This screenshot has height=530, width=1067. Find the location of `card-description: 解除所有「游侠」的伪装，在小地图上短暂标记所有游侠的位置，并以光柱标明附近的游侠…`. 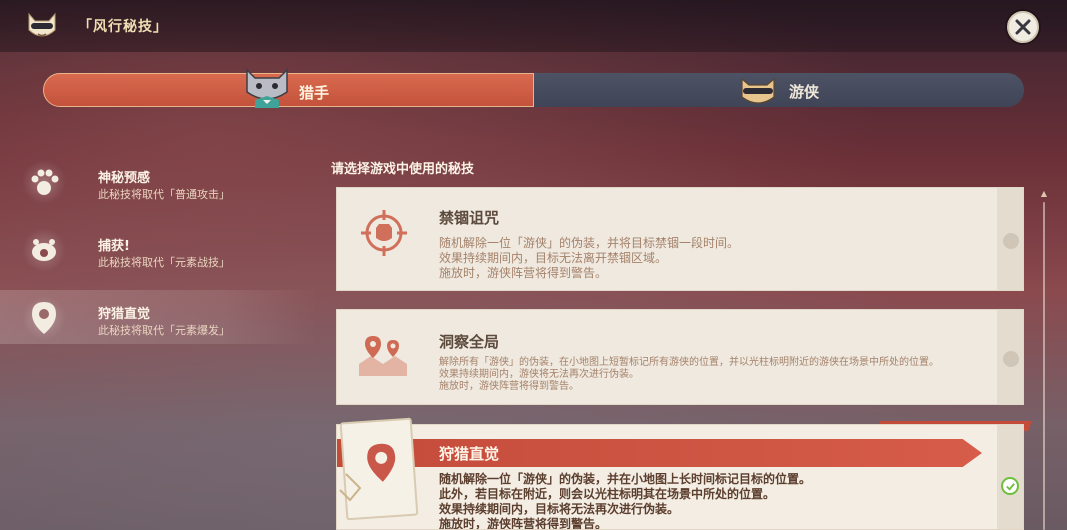

card-description: 解除所有「游侠」的伪装，在小地图上短暂标记所有游侠的位置，并以光柱标明附近的游侠… is located at coordinates (689, 374).